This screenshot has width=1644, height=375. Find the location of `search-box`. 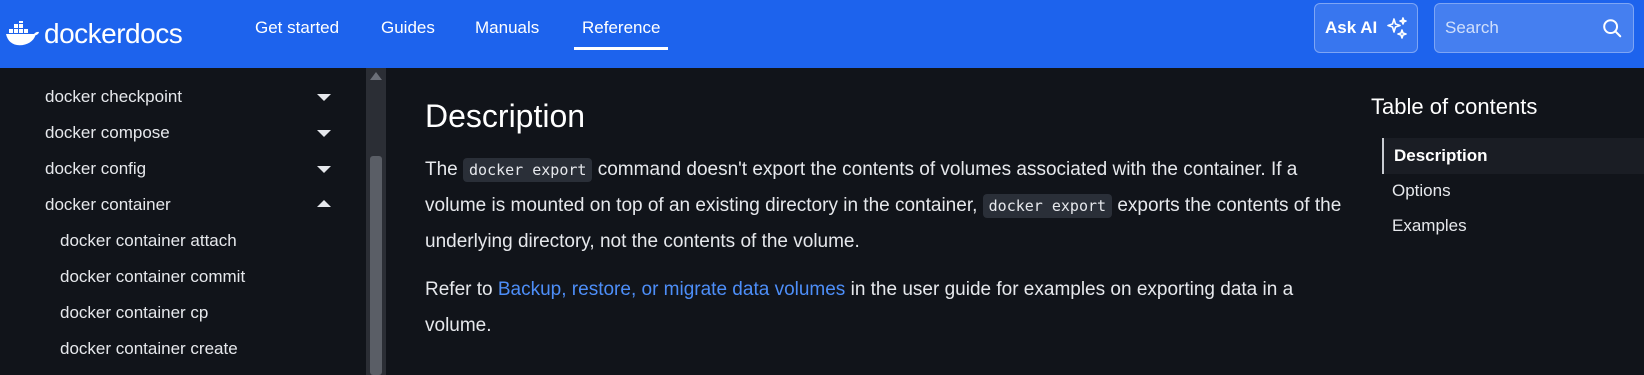

search-box is located at coordinates (1534, 28).